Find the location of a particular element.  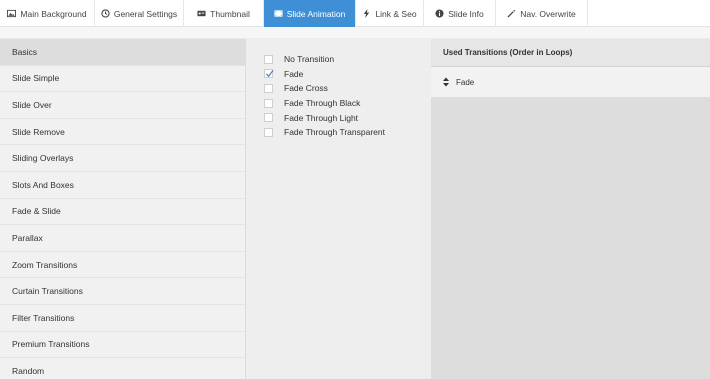

sidebar-item-slide-over: Slide Over is located at coordinates (122, 105).